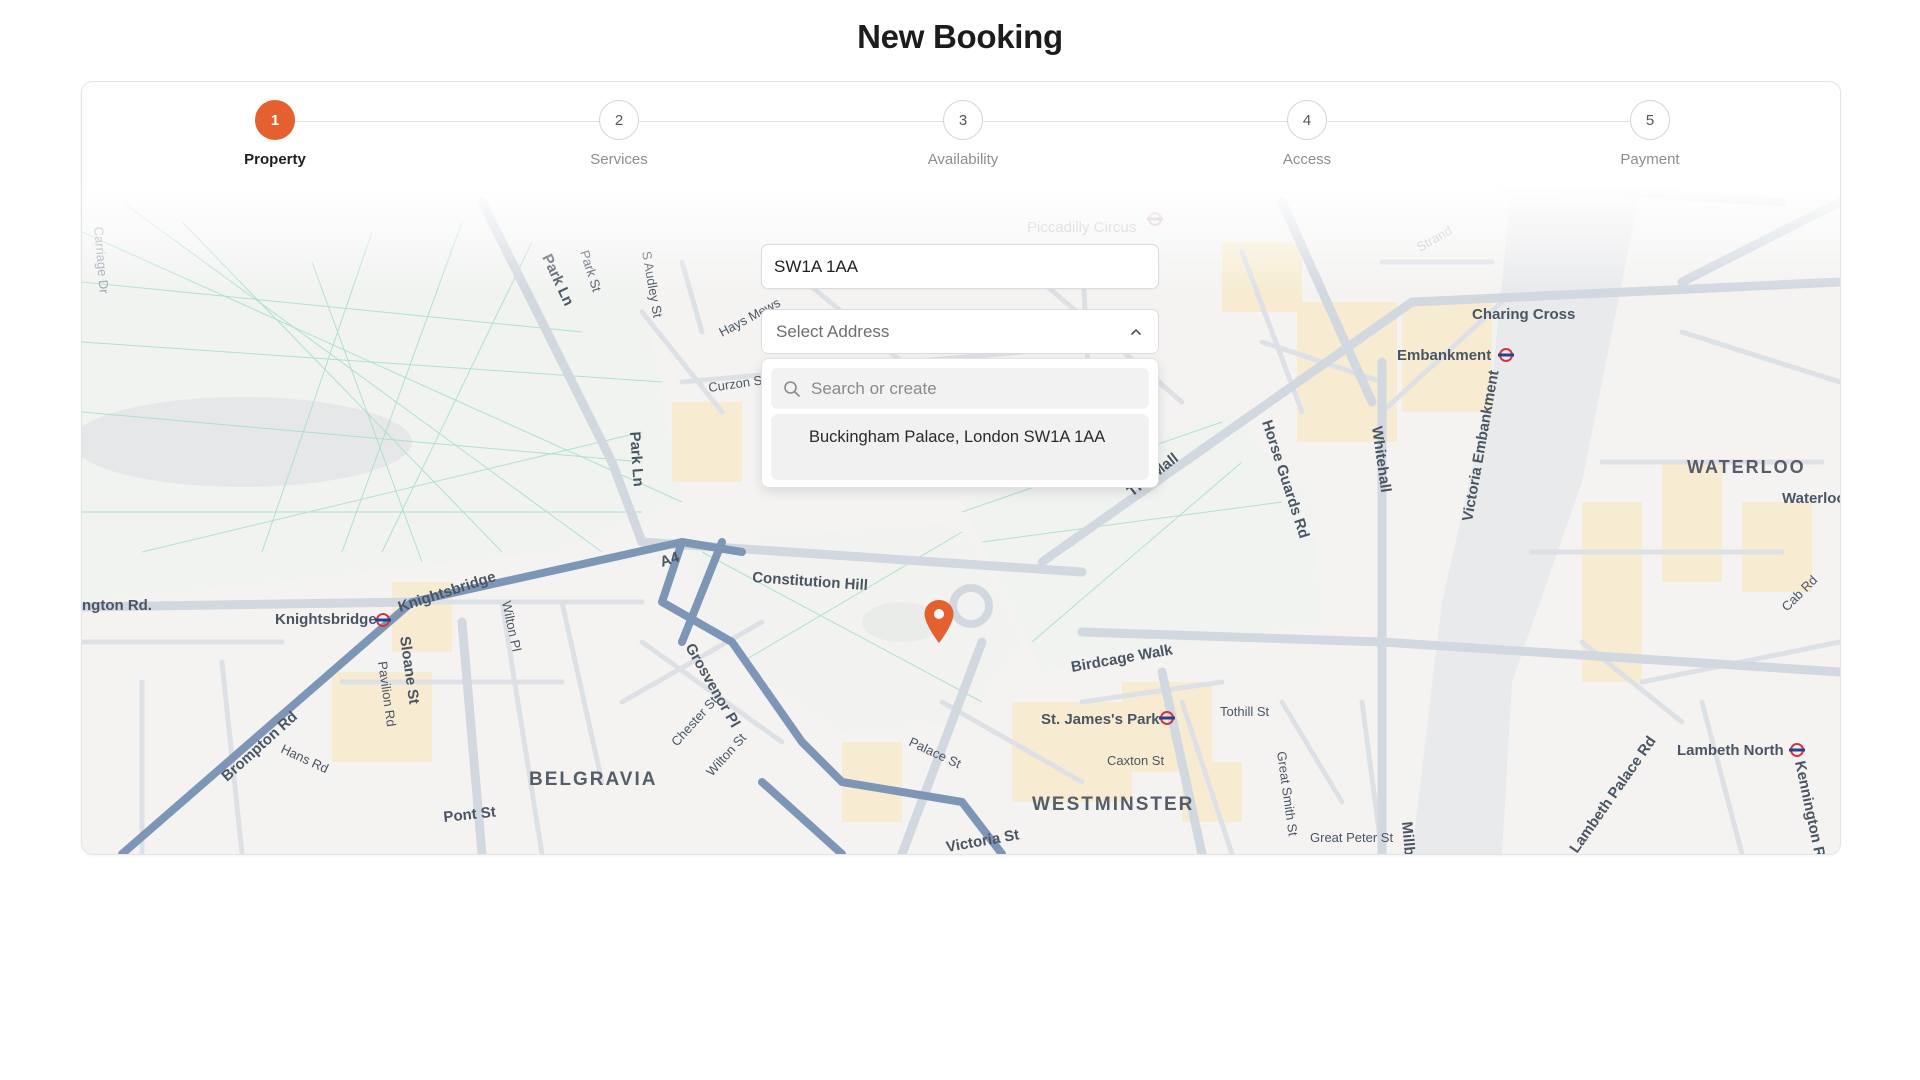  What do you see at coordinates (1650, 159) in the screenshot?
I see `step-label: Payment` at bounding box center [1650, 159].